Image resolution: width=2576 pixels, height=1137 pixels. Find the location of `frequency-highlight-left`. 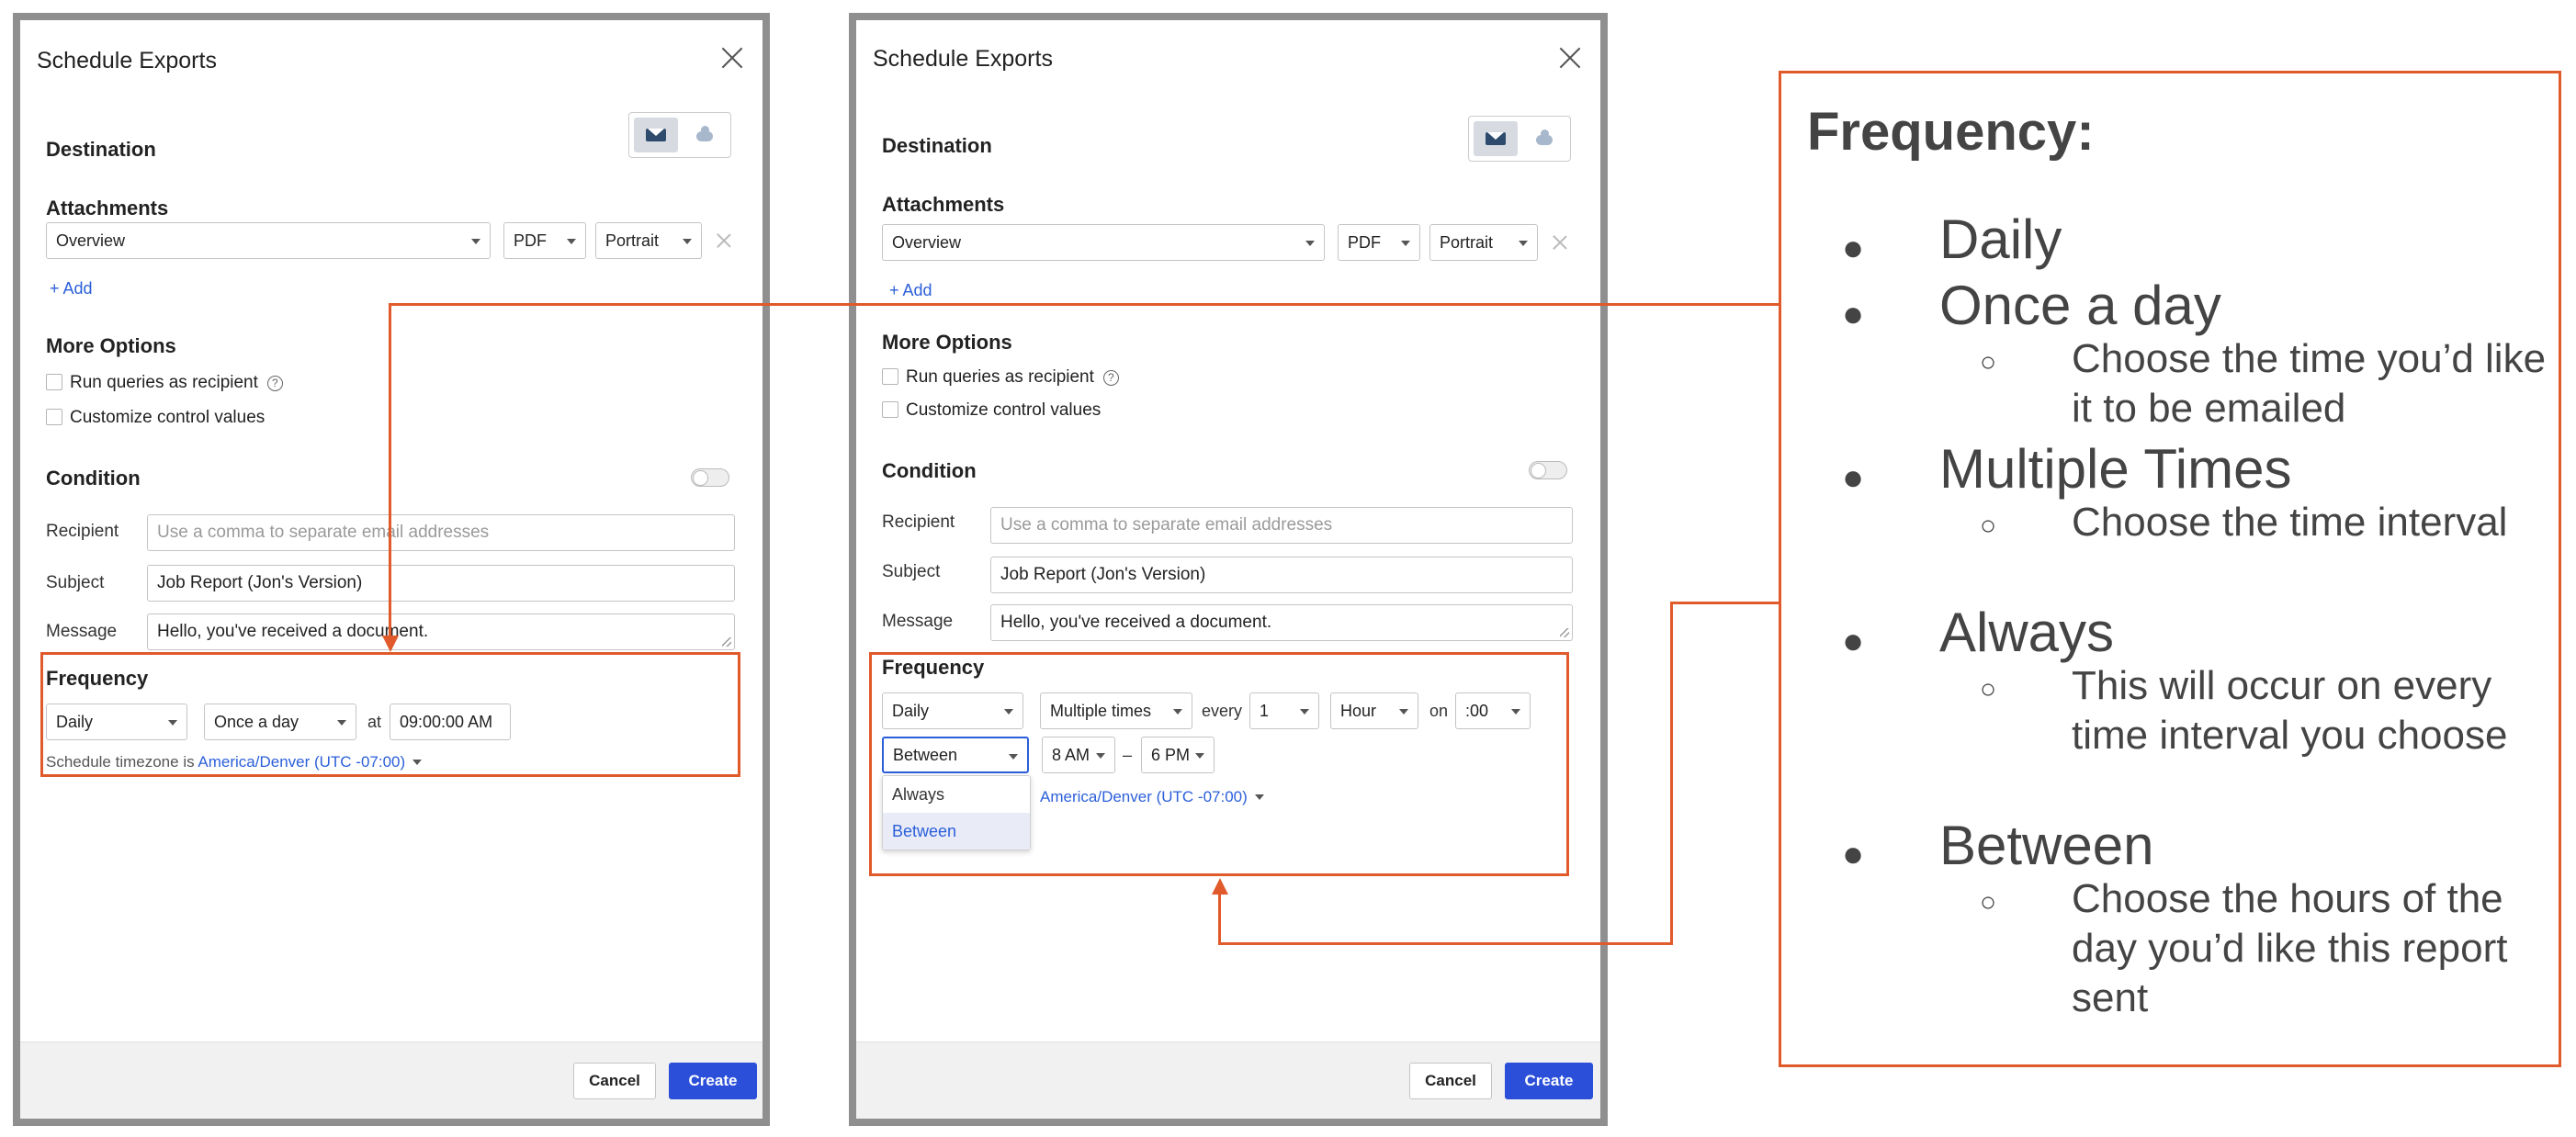

frequency-highlight-left is located at coordinates (390, 714).